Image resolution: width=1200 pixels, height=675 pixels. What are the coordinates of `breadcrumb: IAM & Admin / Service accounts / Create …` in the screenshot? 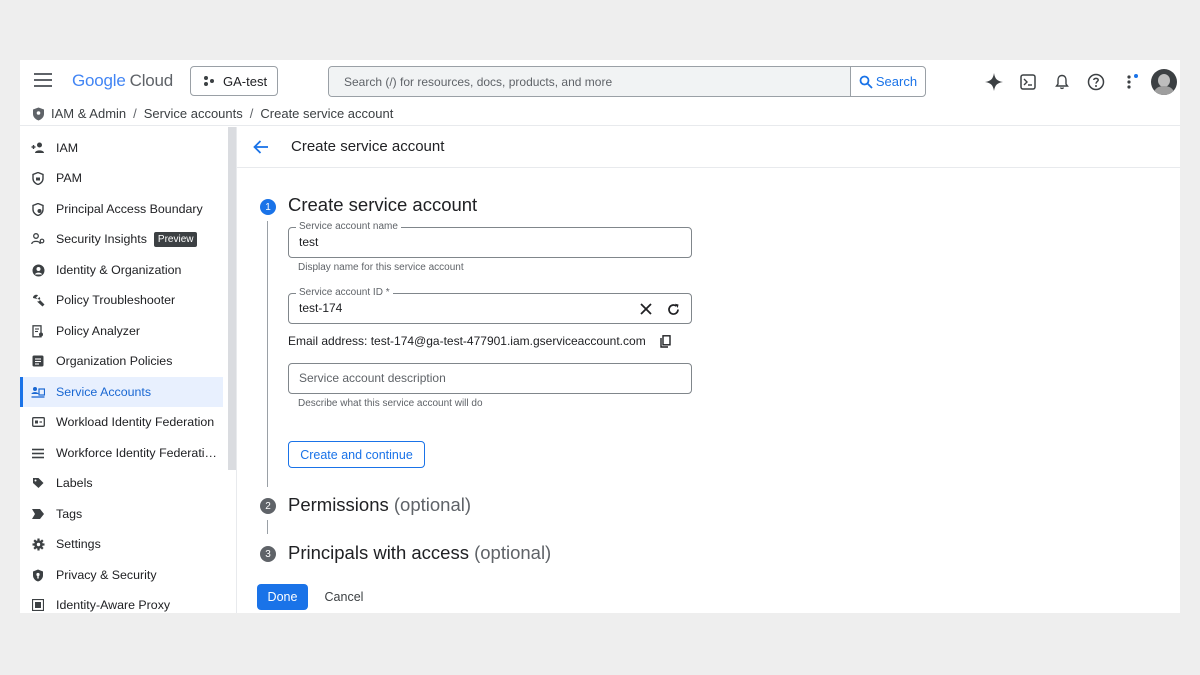 It's located at (600, 114).